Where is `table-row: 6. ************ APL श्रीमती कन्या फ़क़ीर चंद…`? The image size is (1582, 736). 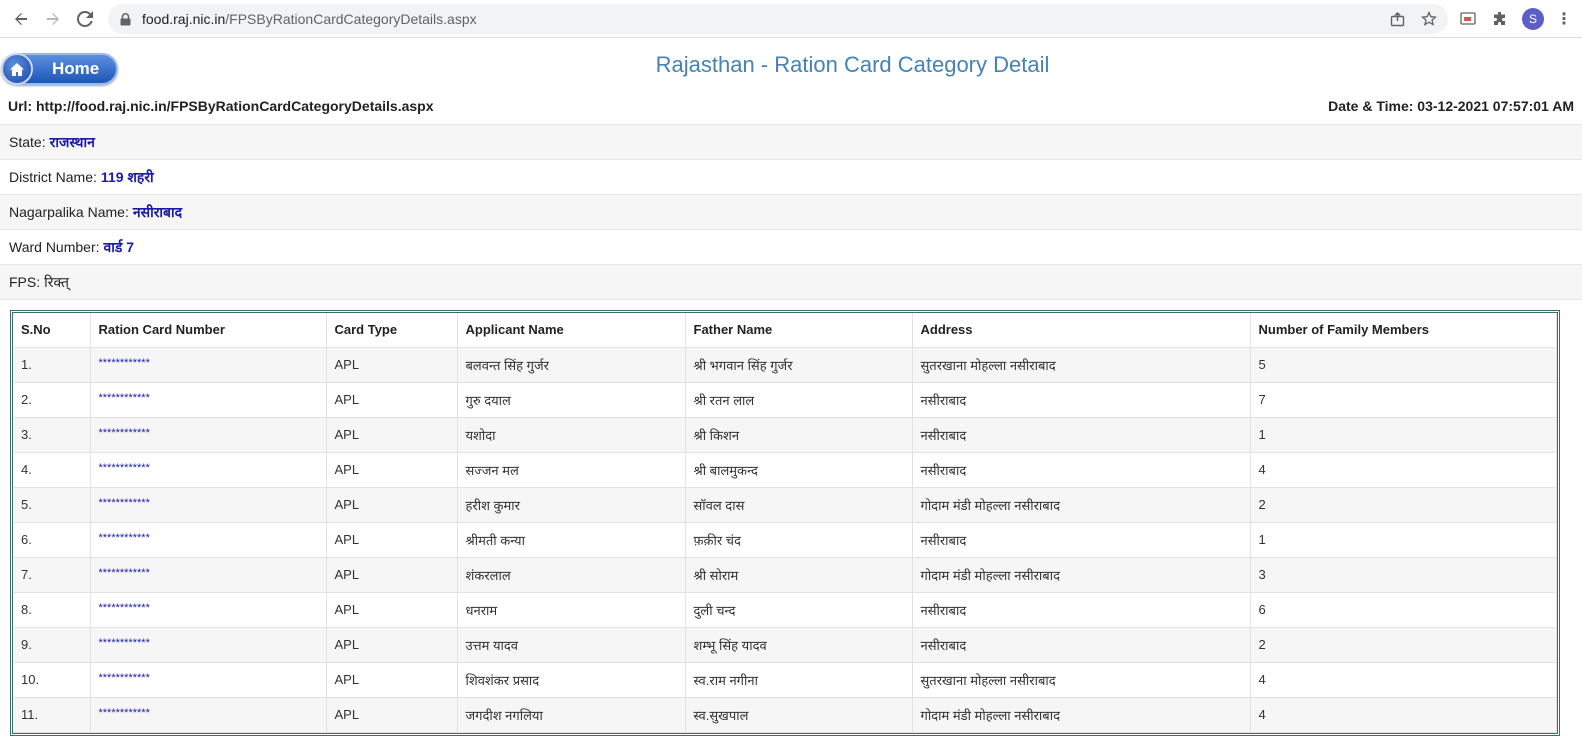 table-row: 6. ************ APL श्रीमती कन्या फ़क़ीर चंद… is located at coordinates (785, 540).